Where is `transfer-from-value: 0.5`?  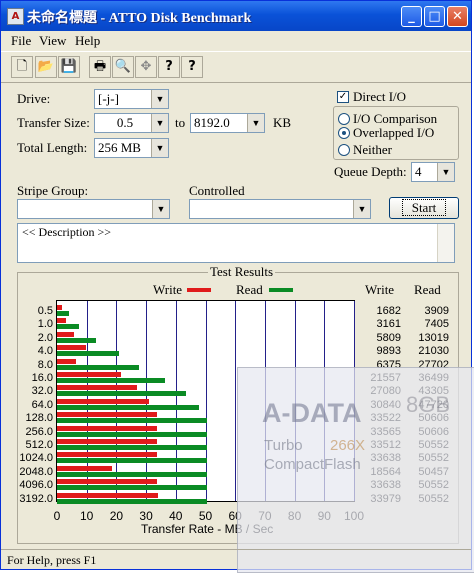
transfer-from-value: 0.5 is located at coordinates (125, 122).